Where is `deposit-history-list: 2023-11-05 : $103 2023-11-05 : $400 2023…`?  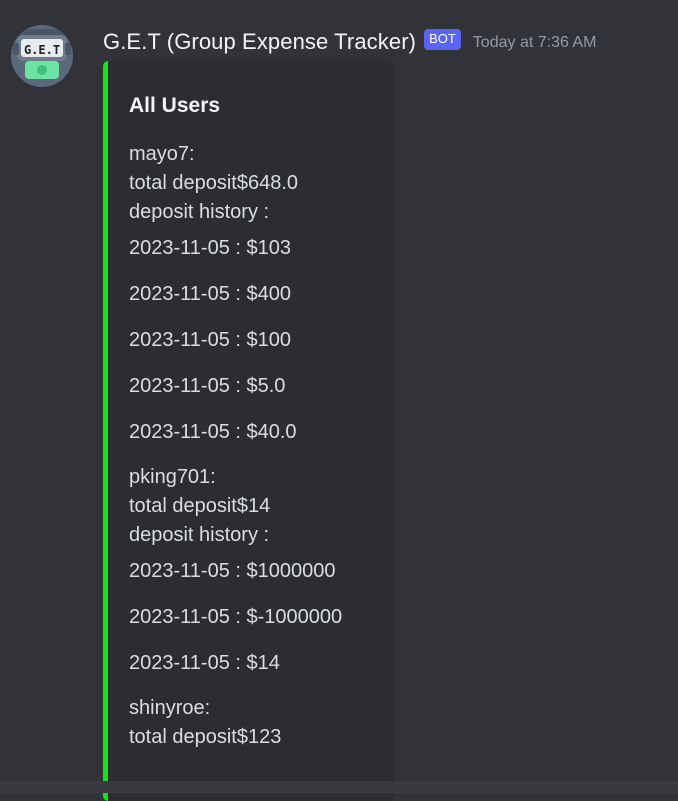
deposit-history-list: 2023-11-05 : $103 2023-11-05 : $400 2023… is located at coordinates (257, 340).